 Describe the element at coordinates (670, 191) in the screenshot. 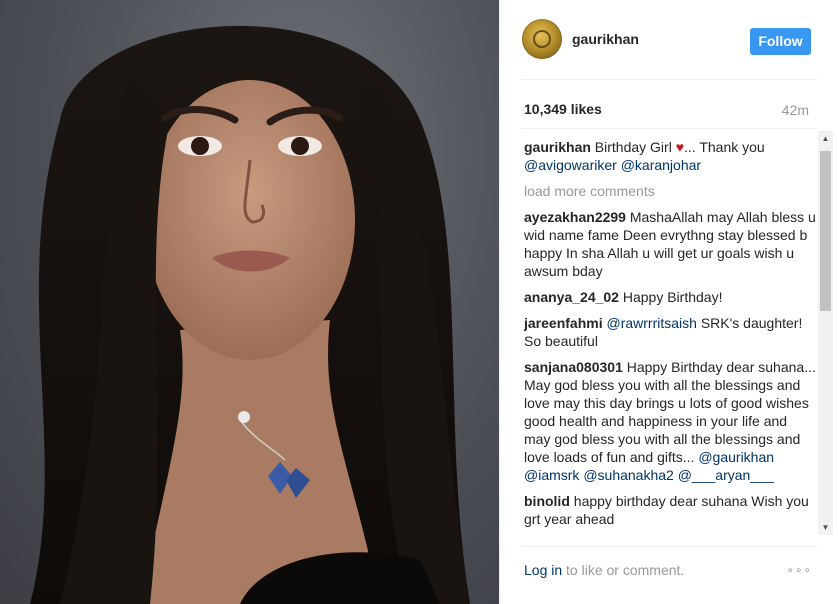

I see `load-more-comments-button: load more comments` at that location.